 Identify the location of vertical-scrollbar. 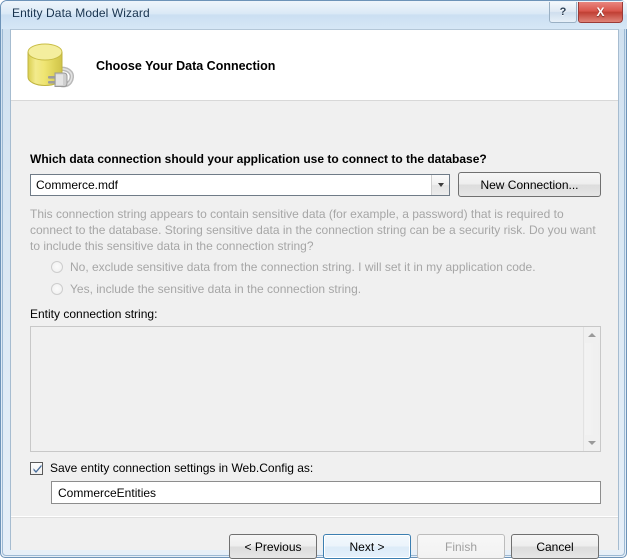
(591, 389).